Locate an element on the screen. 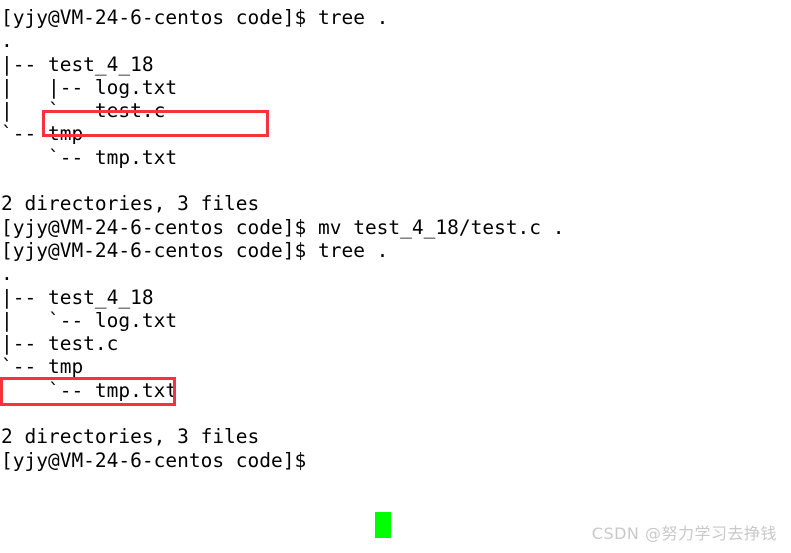 This screenshot has width=791, height=553. terminal-line-prompt: [yjy@VM-24-6-centos code]$ is located at coordinates (154, 460).